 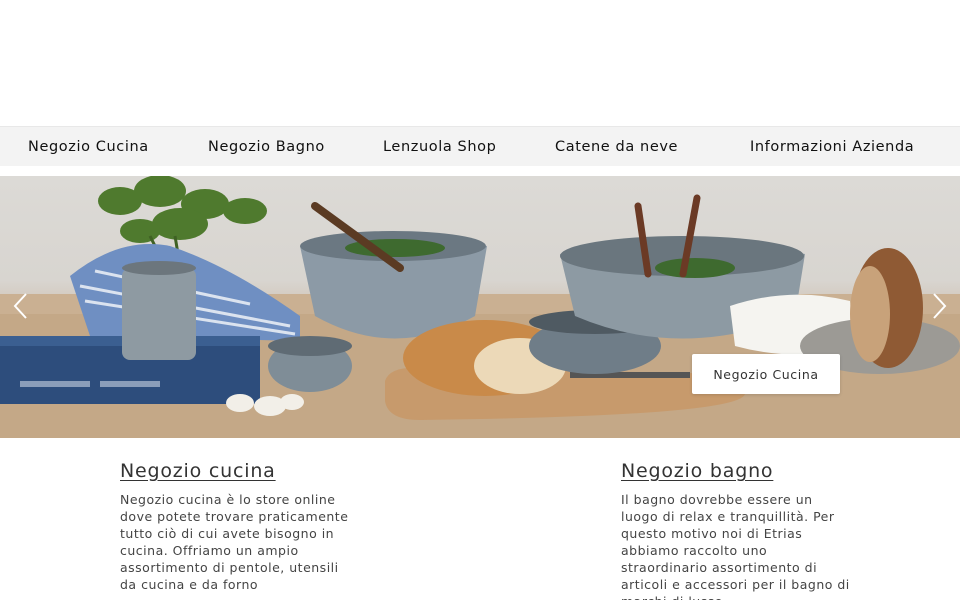 I want to click on section-title-negozio-cucina: Negozio cucina, so click(x=235, y=471).